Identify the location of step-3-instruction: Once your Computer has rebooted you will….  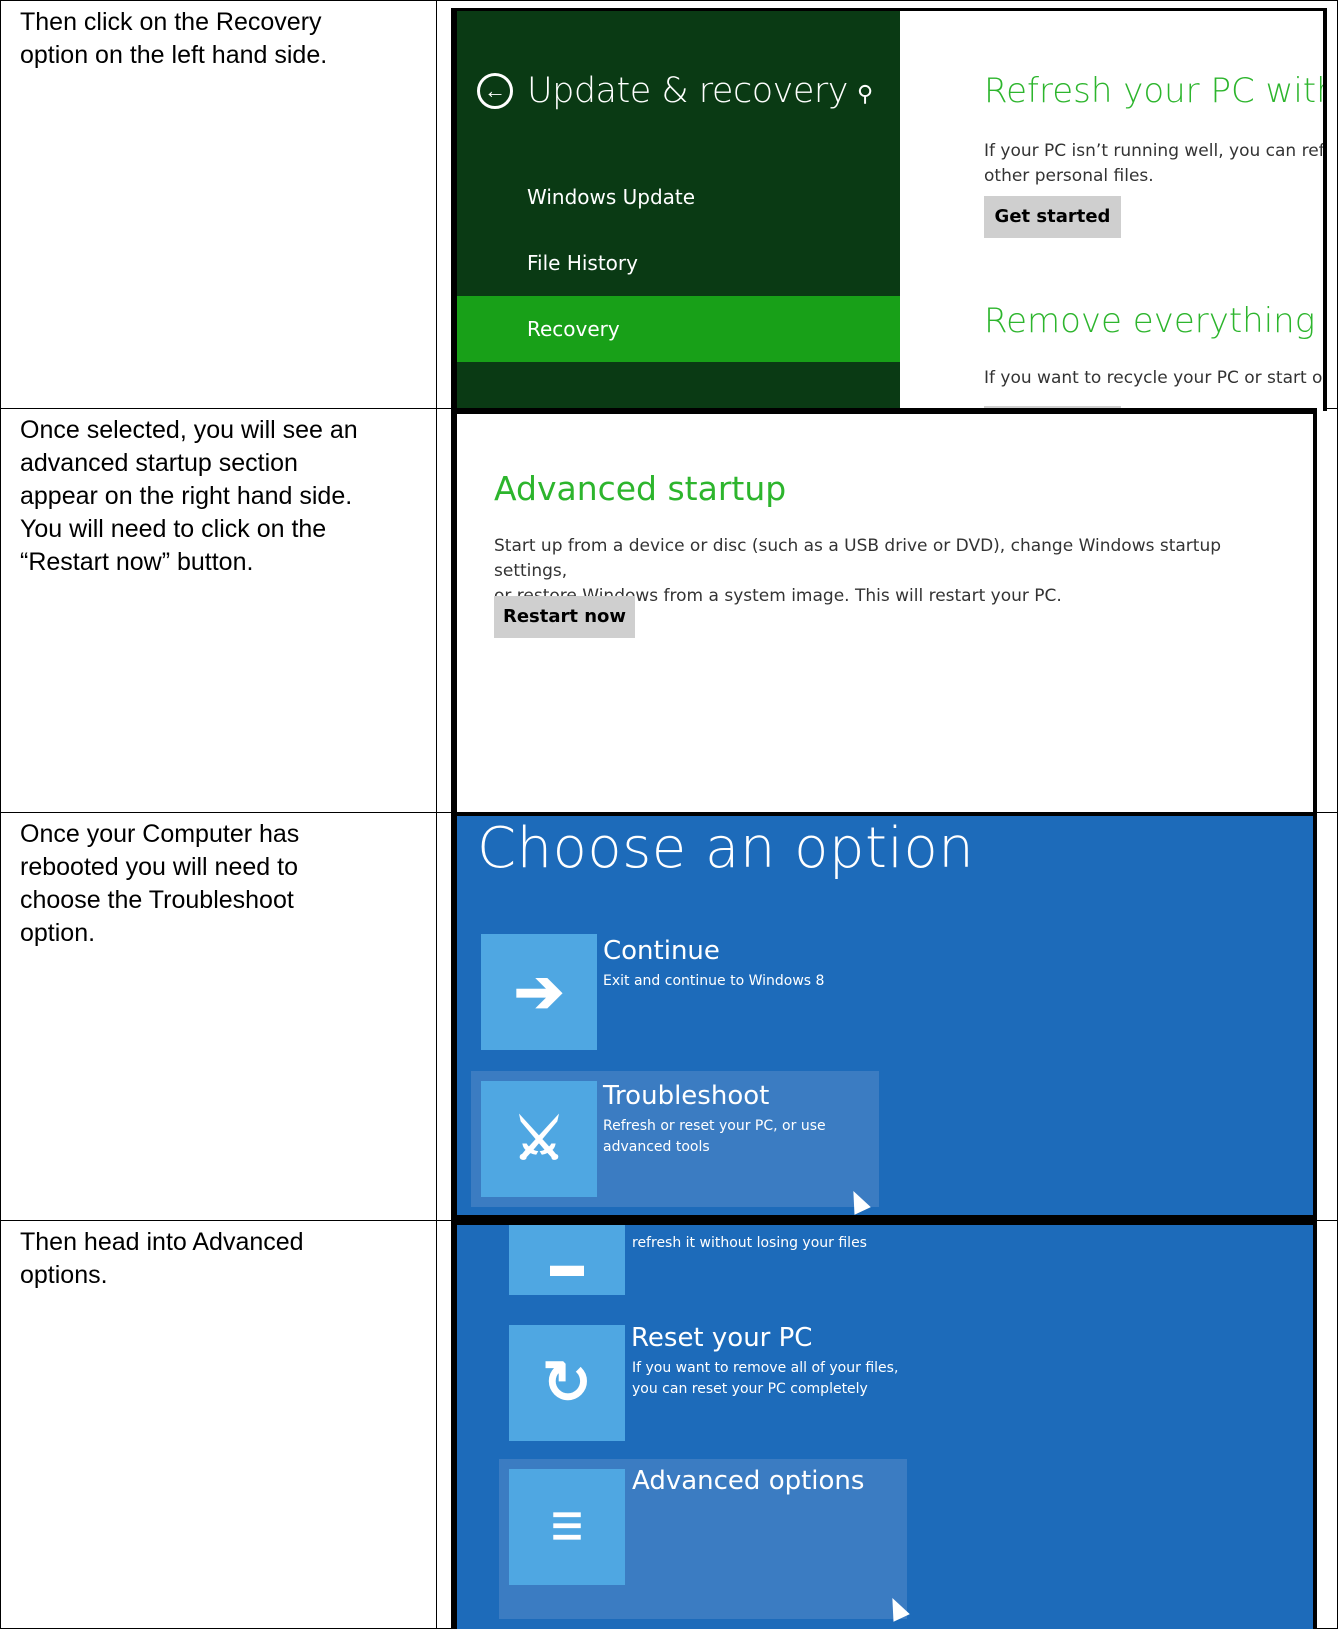
(160, 883).